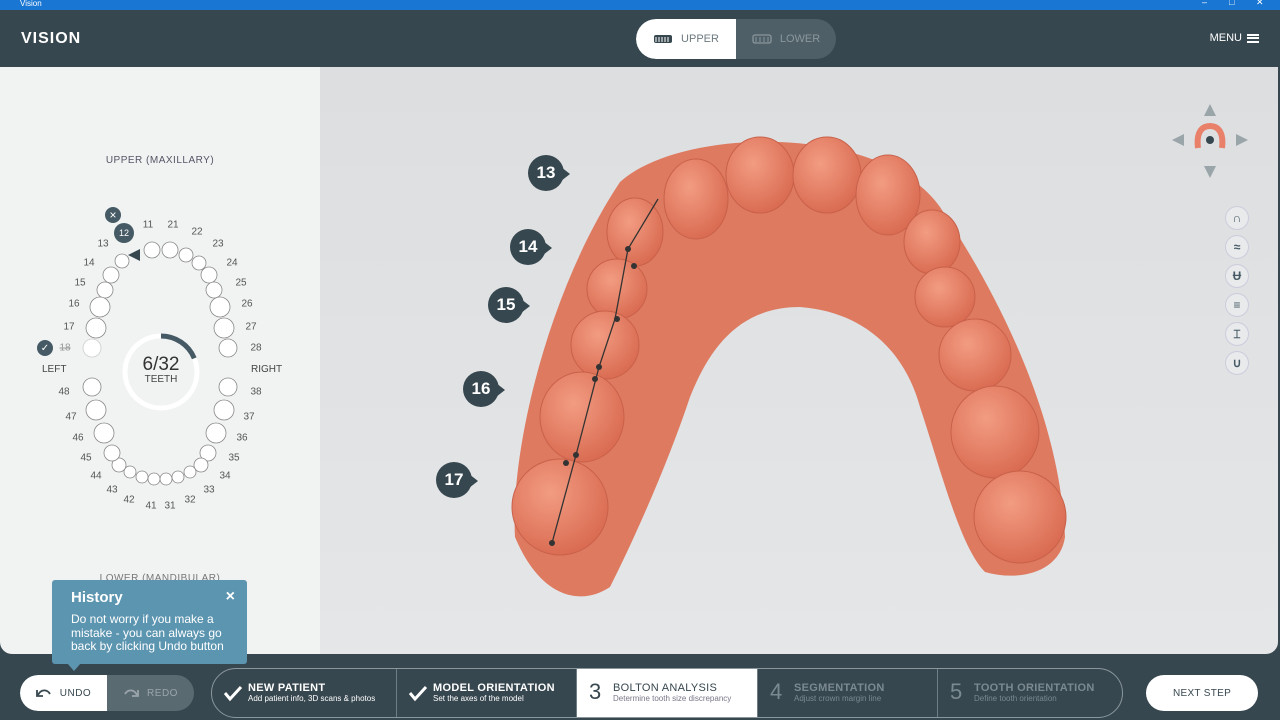 This screenshot has width=1280, height=720. I want to click on tooth-marker-16: 16, so click(484, 389).